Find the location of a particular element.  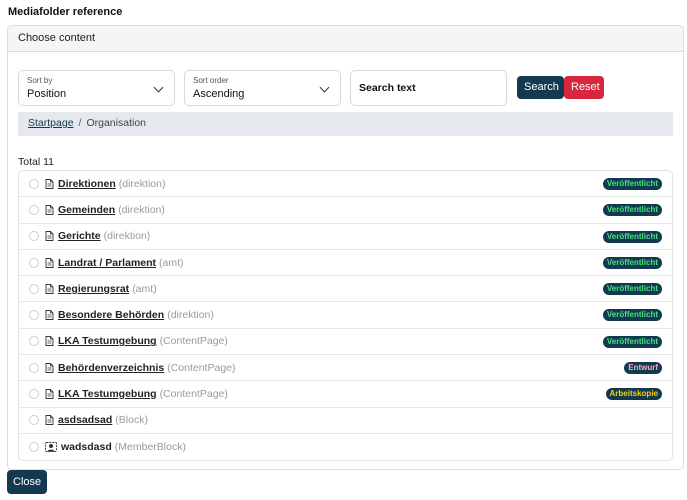

item-name: wadsdasd is located at coordinates (86, 447).